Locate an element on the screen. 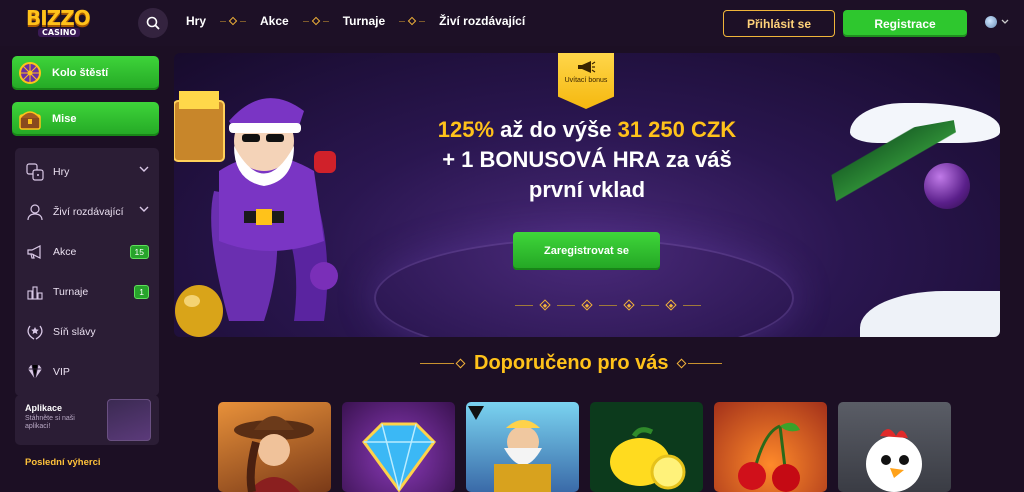  register-now-button: Zaregistrovat se is located at coordinates (586, 251).